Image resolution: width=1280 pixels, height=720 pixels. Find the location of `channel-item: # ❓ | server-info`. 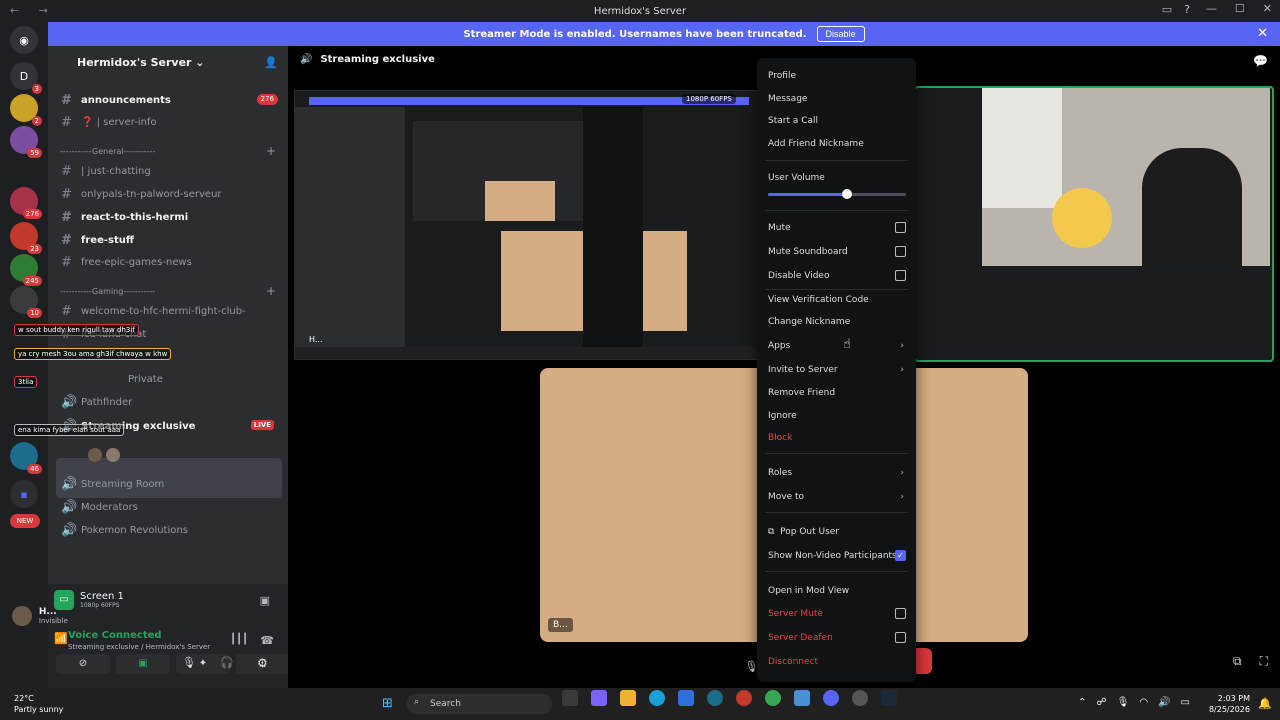

channel-item: # ❓ | server-info is located at coordinates (109, 122).